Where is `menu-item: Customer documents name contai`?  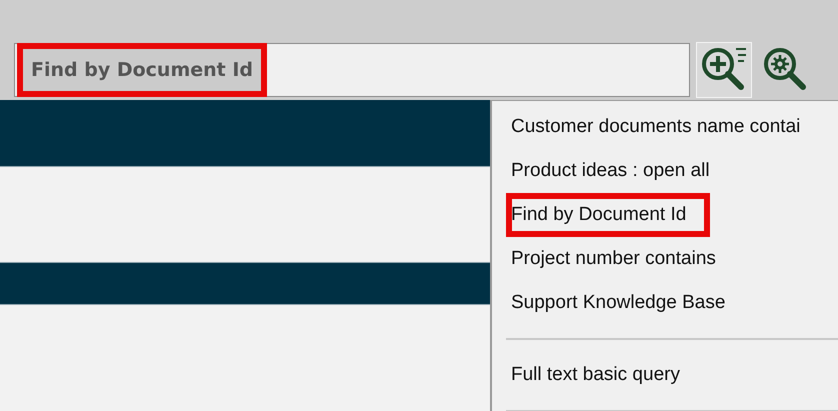
menu-item: Customer documents name contai is located at coordinates (653, 127).